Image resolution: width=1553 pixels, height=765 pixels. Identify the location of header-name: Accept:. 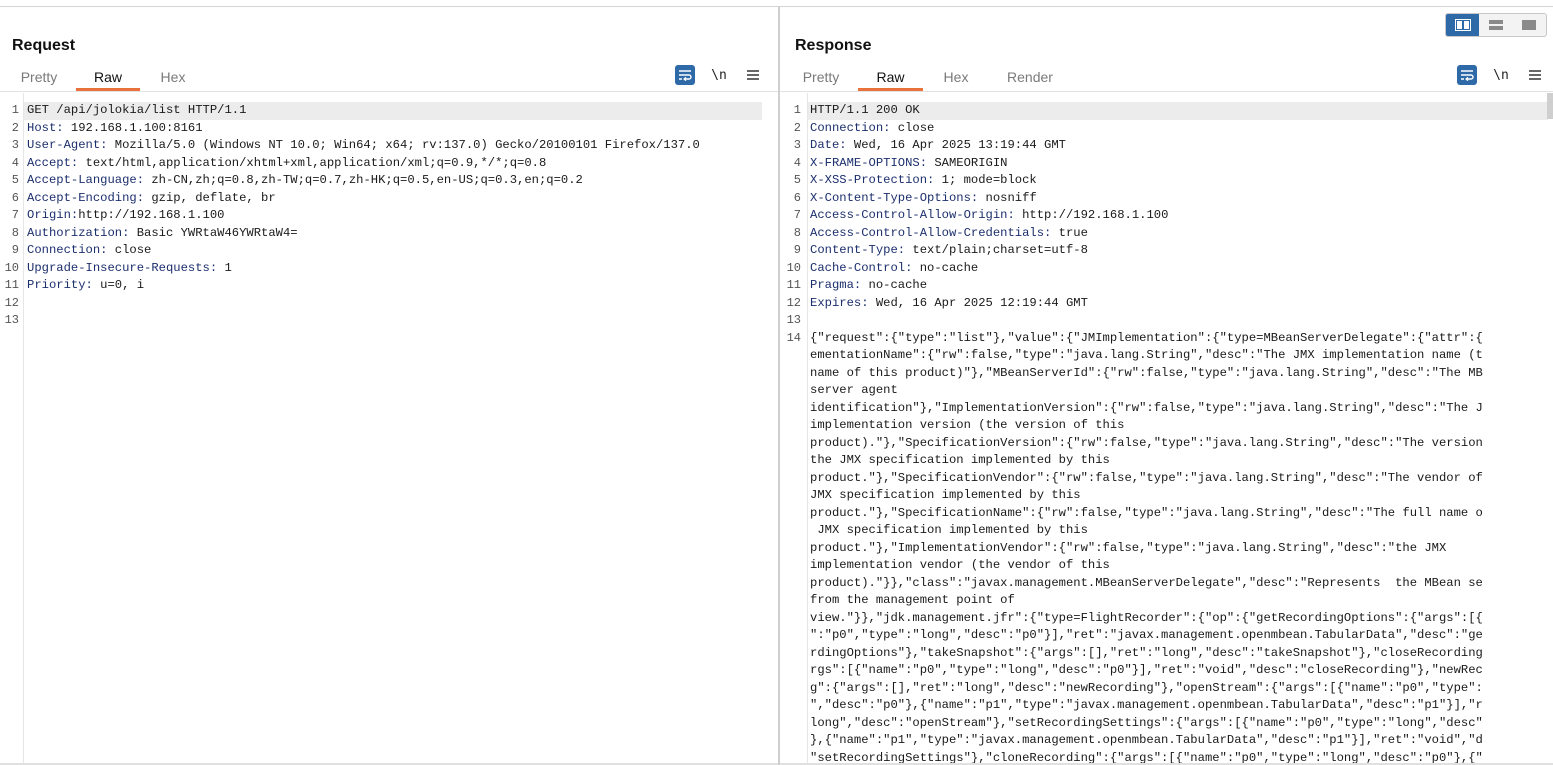
(53, 162).